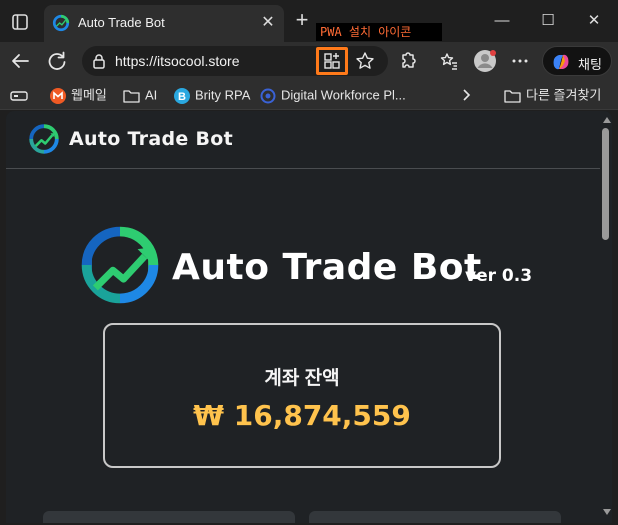 The image size is (618, 525). Describe the element at coordinates (552, 95) in the screenshot. I see `other-favorites: 다른 즐겨찾기` at that location.